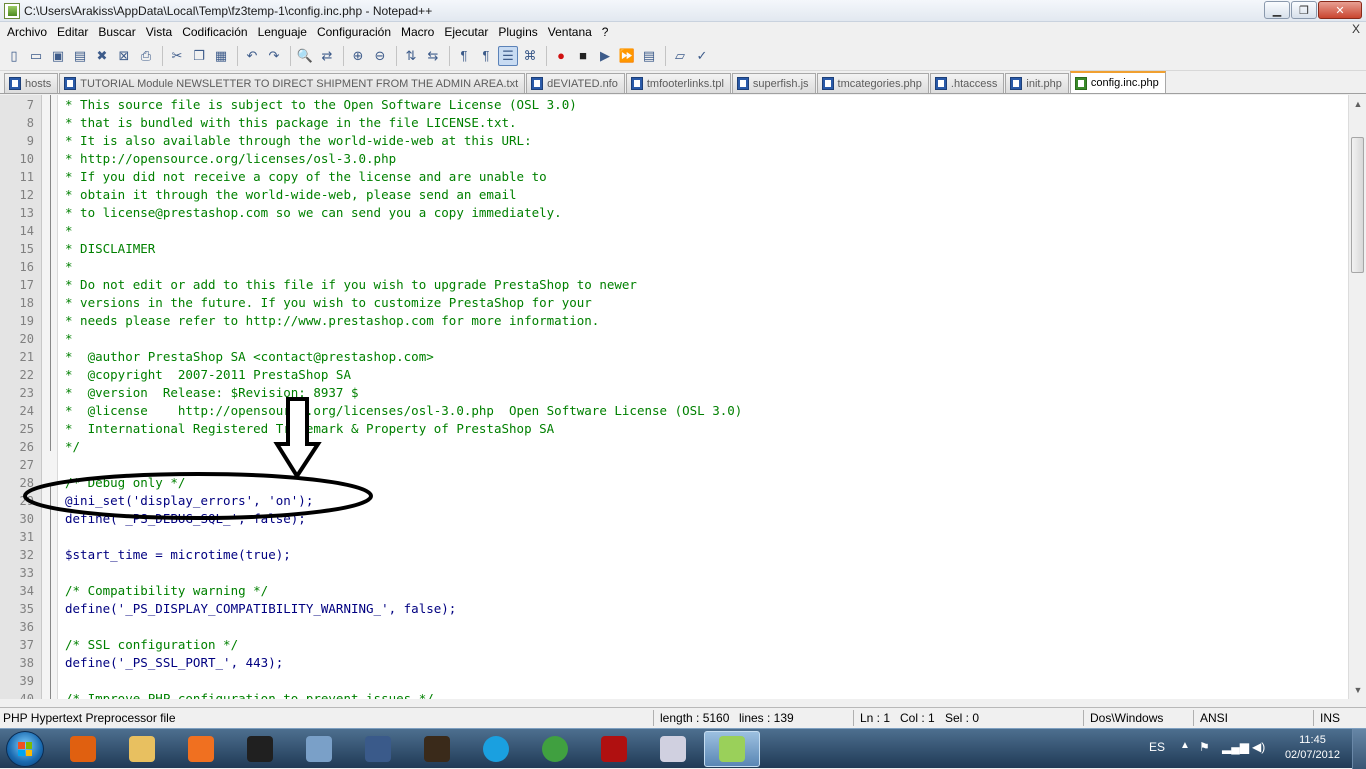  Describe the element at coordinates (1117, 82) in the screenshot. I see `tab-config-inc-php: config.inc.php` at that location.